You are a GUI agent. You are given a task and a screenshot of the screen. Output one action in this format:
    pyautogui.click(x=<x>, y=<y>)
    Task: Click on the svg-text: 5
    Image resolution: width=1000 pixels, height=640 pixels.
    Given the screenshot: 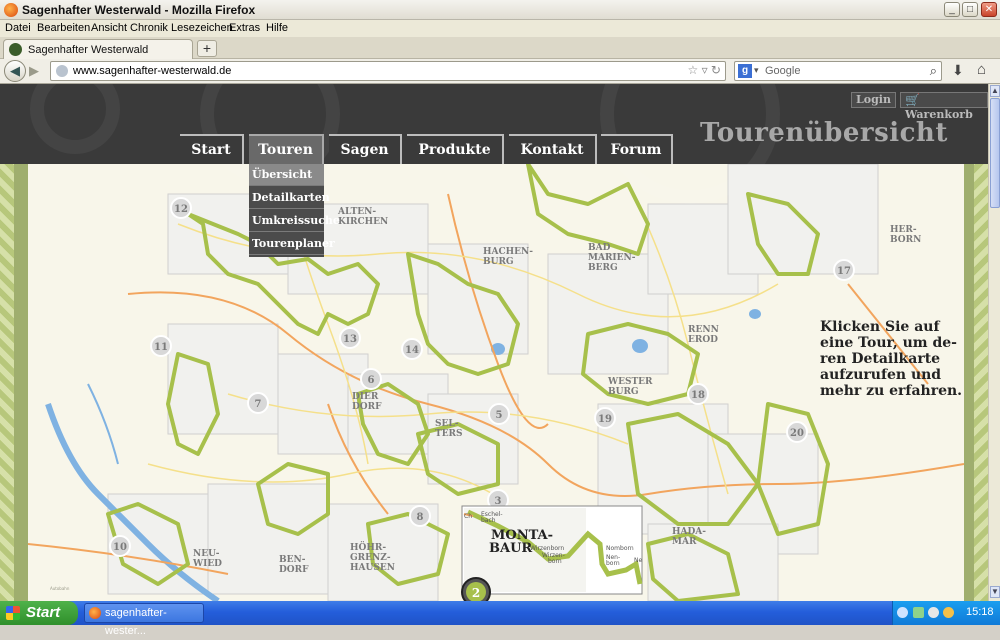 What is the action you would take?
    pyautogui.click(x=499, y=415)
    